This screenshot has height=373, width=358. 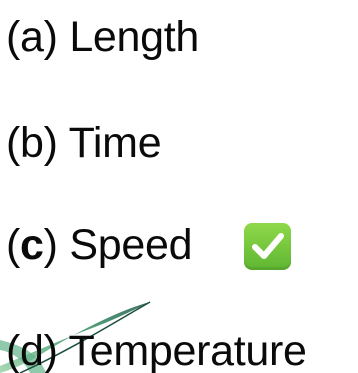 What do you see at coordinates (13, 245) in the screenshot?
I see `option-c-open-paren: (` at bounding box center [13, 245].